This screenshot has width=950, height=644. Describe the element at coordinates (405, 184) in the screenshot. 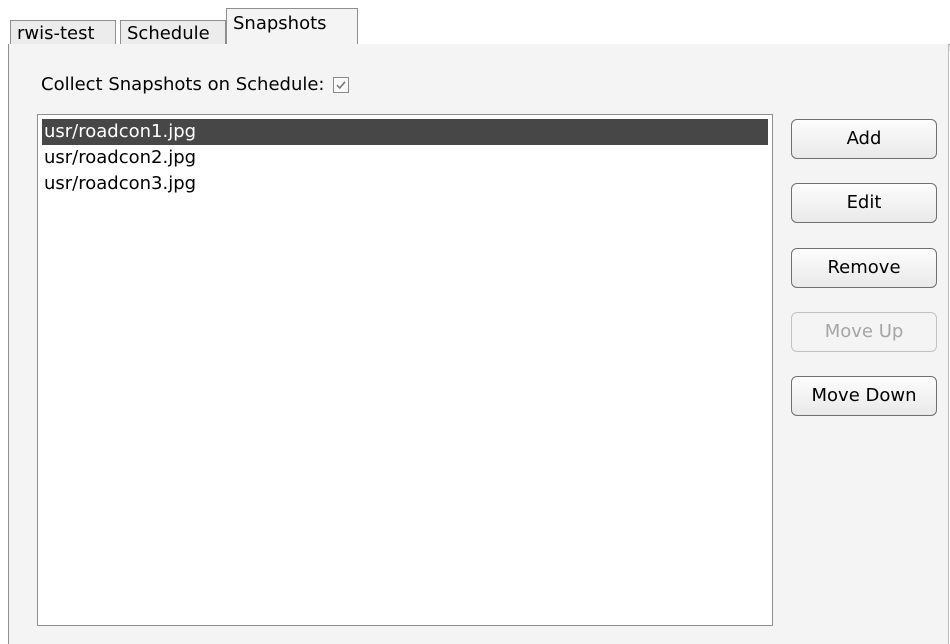

I see `list-item: usr/roadcon3.jpg` at that location.